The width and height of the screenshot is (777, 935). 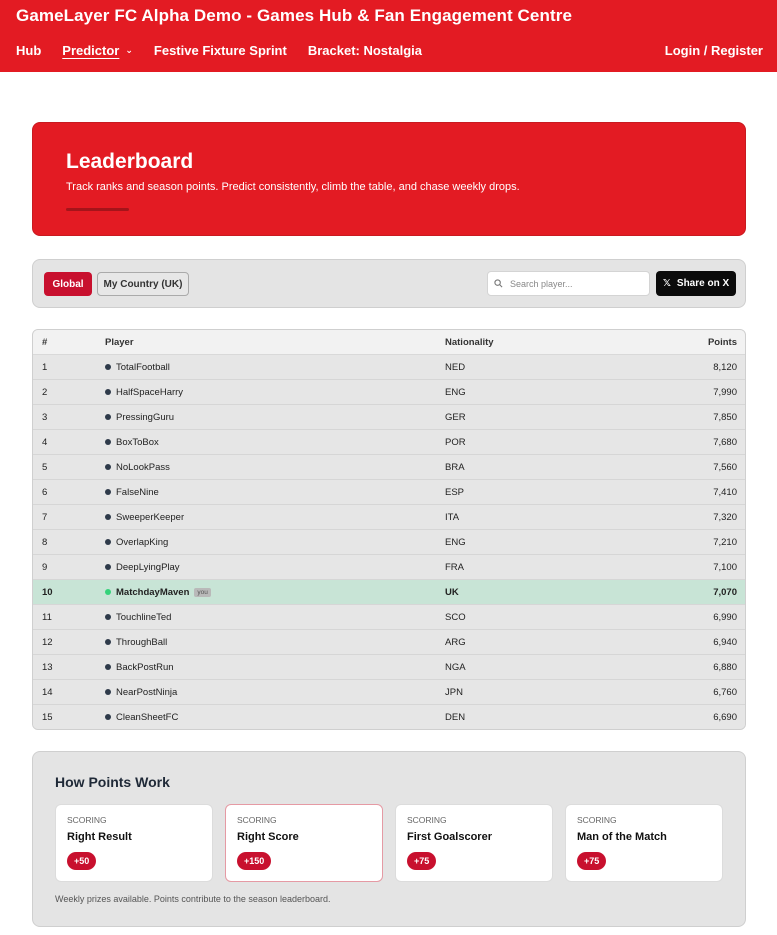 What do you see at coordinates (45, 542) in the screenshot?
I see `rank-cell: 8` at bounding box center [45, 542].